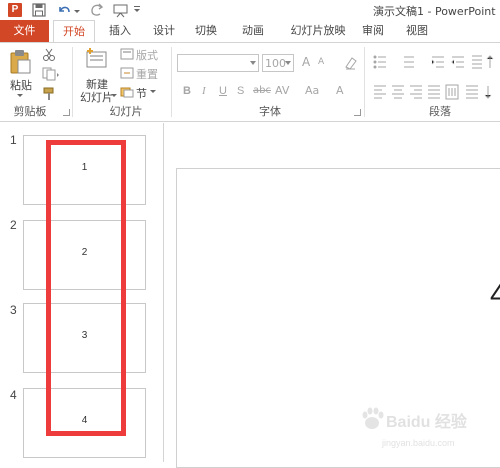 This screenshot has height=468, width=500. I want to click on font-size-value: 100, so click(275, 63).